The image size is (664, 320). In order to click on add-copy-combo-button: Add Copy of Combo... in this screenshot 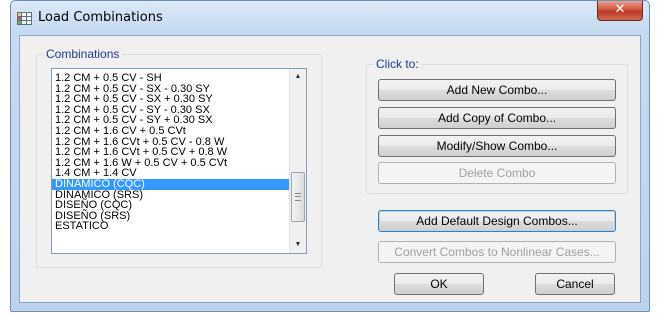, I will do `click(497, 118)`.